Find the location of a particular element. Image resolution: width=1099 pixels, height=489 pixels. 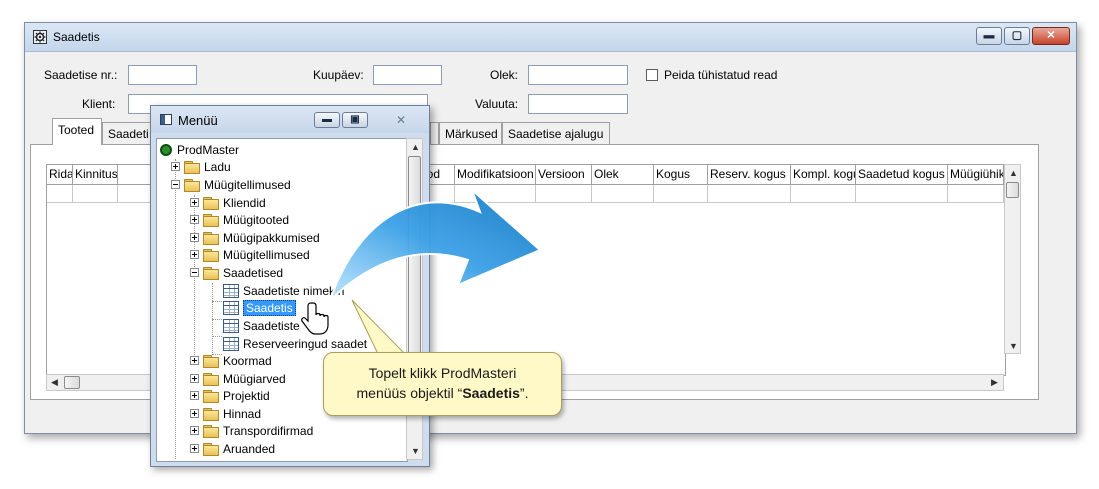

callout-highlight: Saadetis is located at coordinates (491, 393).